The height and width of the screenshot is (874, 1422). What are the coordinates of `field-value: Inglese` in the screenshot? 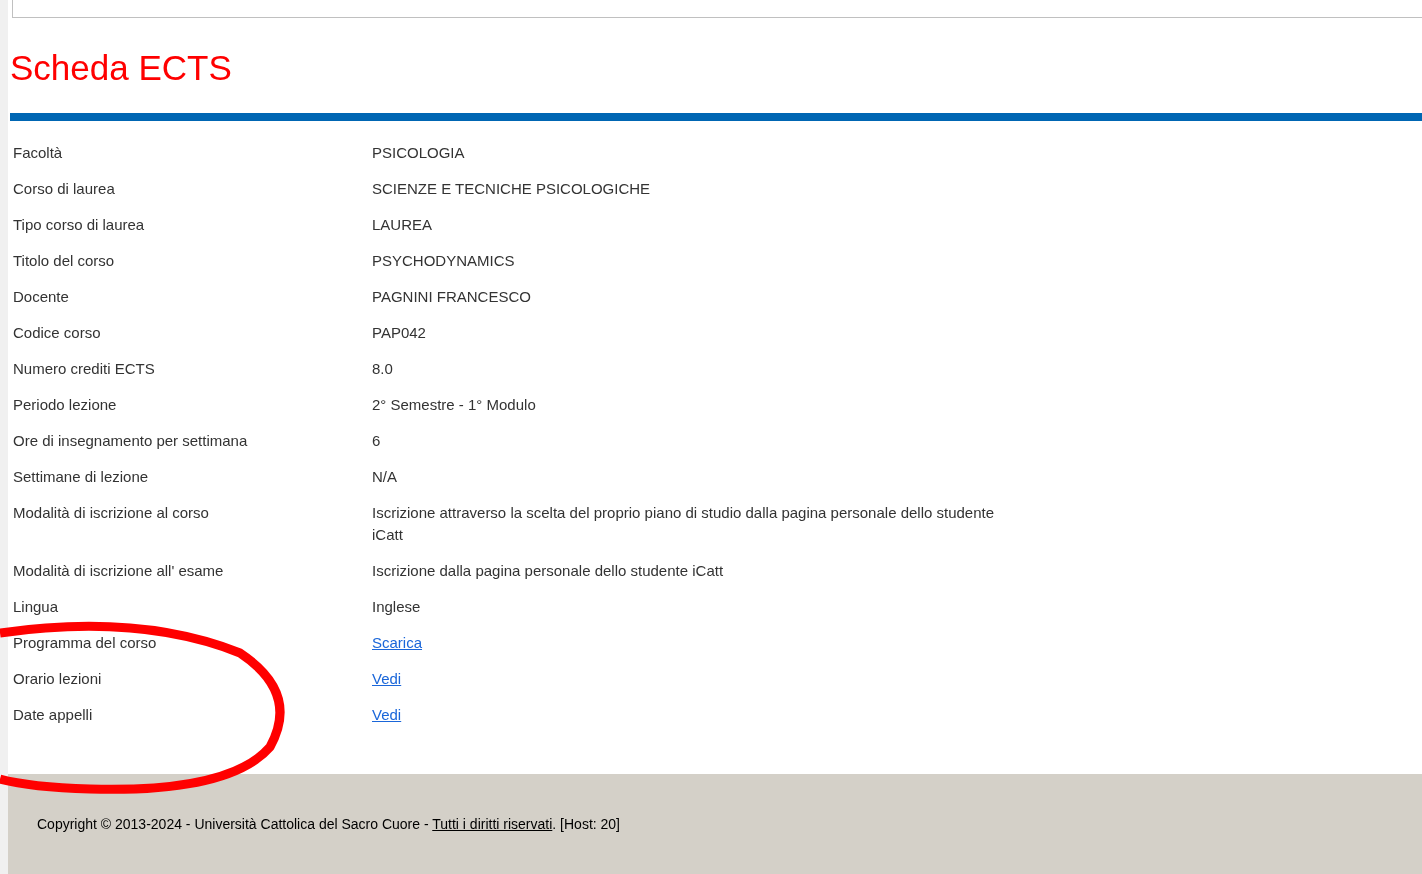 It's located at (396, 607).